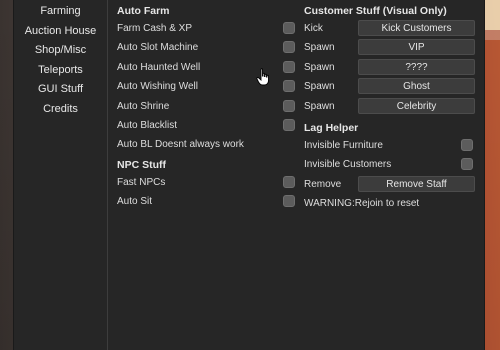 This screenshot has width=500, height=350. I want to click on warning-text: WARNING:Rejoin to reset, so click(362, 204).